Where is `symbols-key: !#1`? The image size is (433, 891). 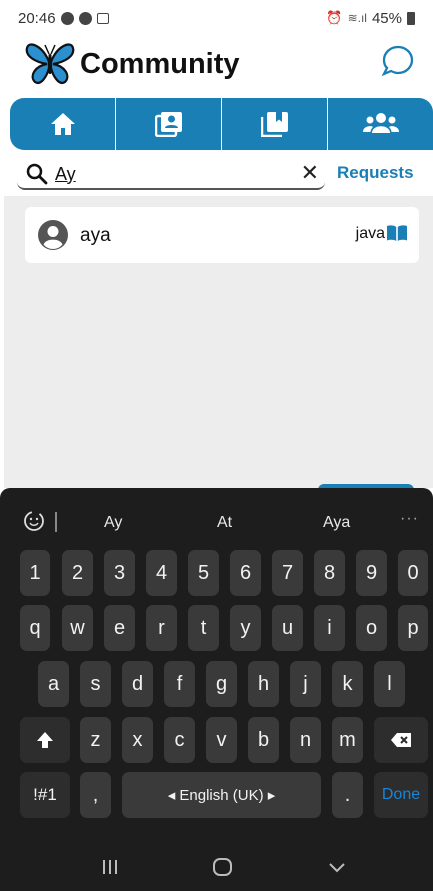 symbols-key: !#1 is located at coordinates (45, 795).